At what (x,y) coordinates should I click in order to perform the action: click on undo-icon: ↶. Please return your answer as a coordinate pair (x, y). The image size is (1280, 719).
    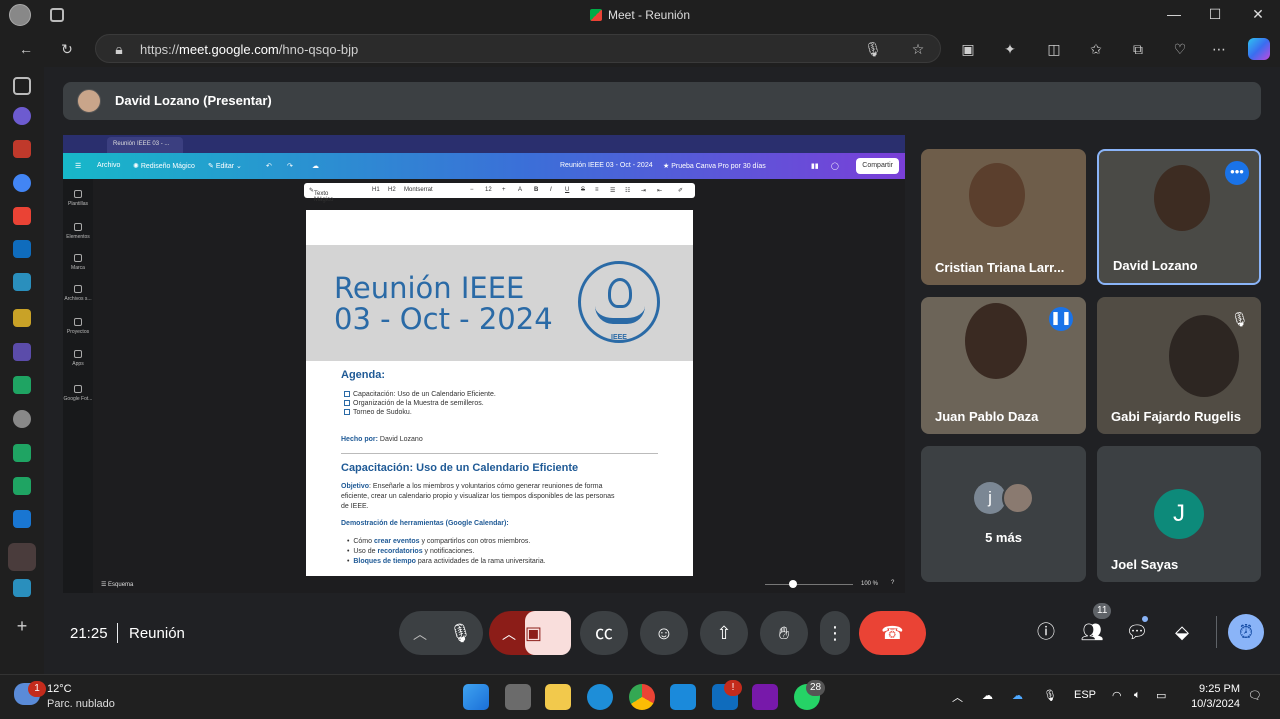
    Looking at the image, I should click on (269, 166).